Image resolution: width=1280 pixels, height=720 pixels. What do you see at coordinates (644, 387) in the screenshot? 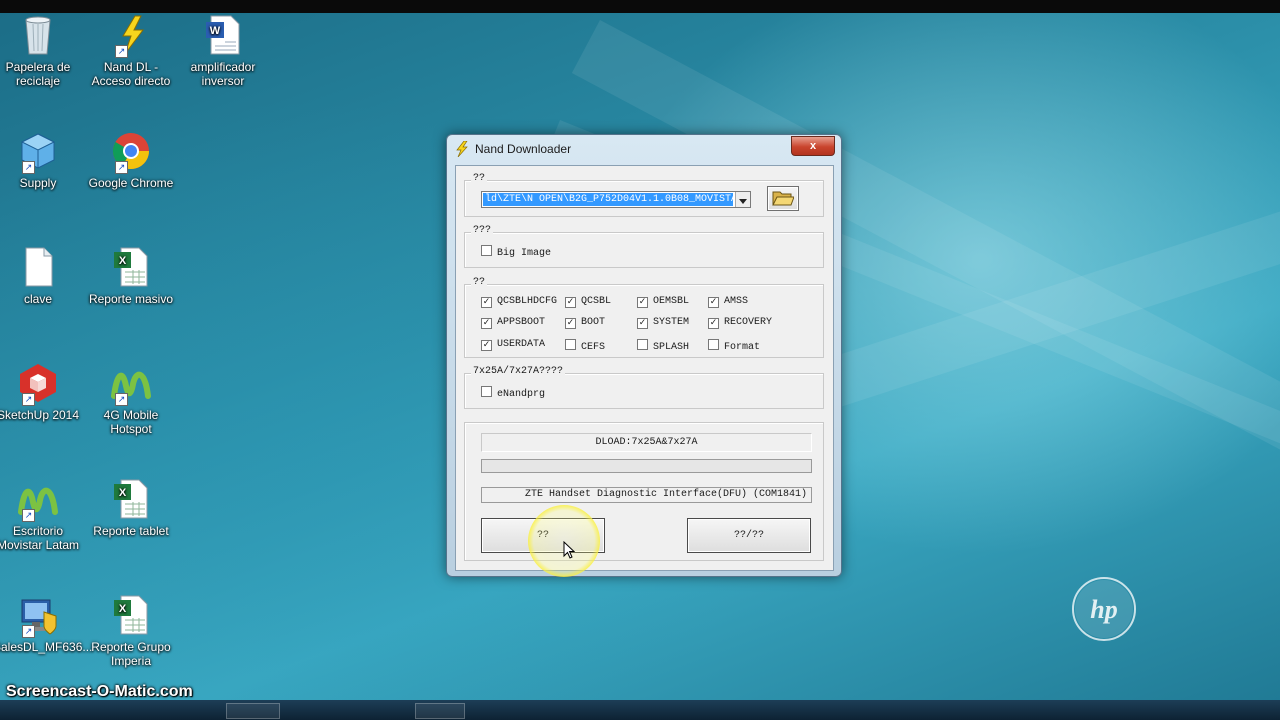
I see `enand-group: 7x25A/7x27A???? eNandprg` at bounding box center [644, 387].